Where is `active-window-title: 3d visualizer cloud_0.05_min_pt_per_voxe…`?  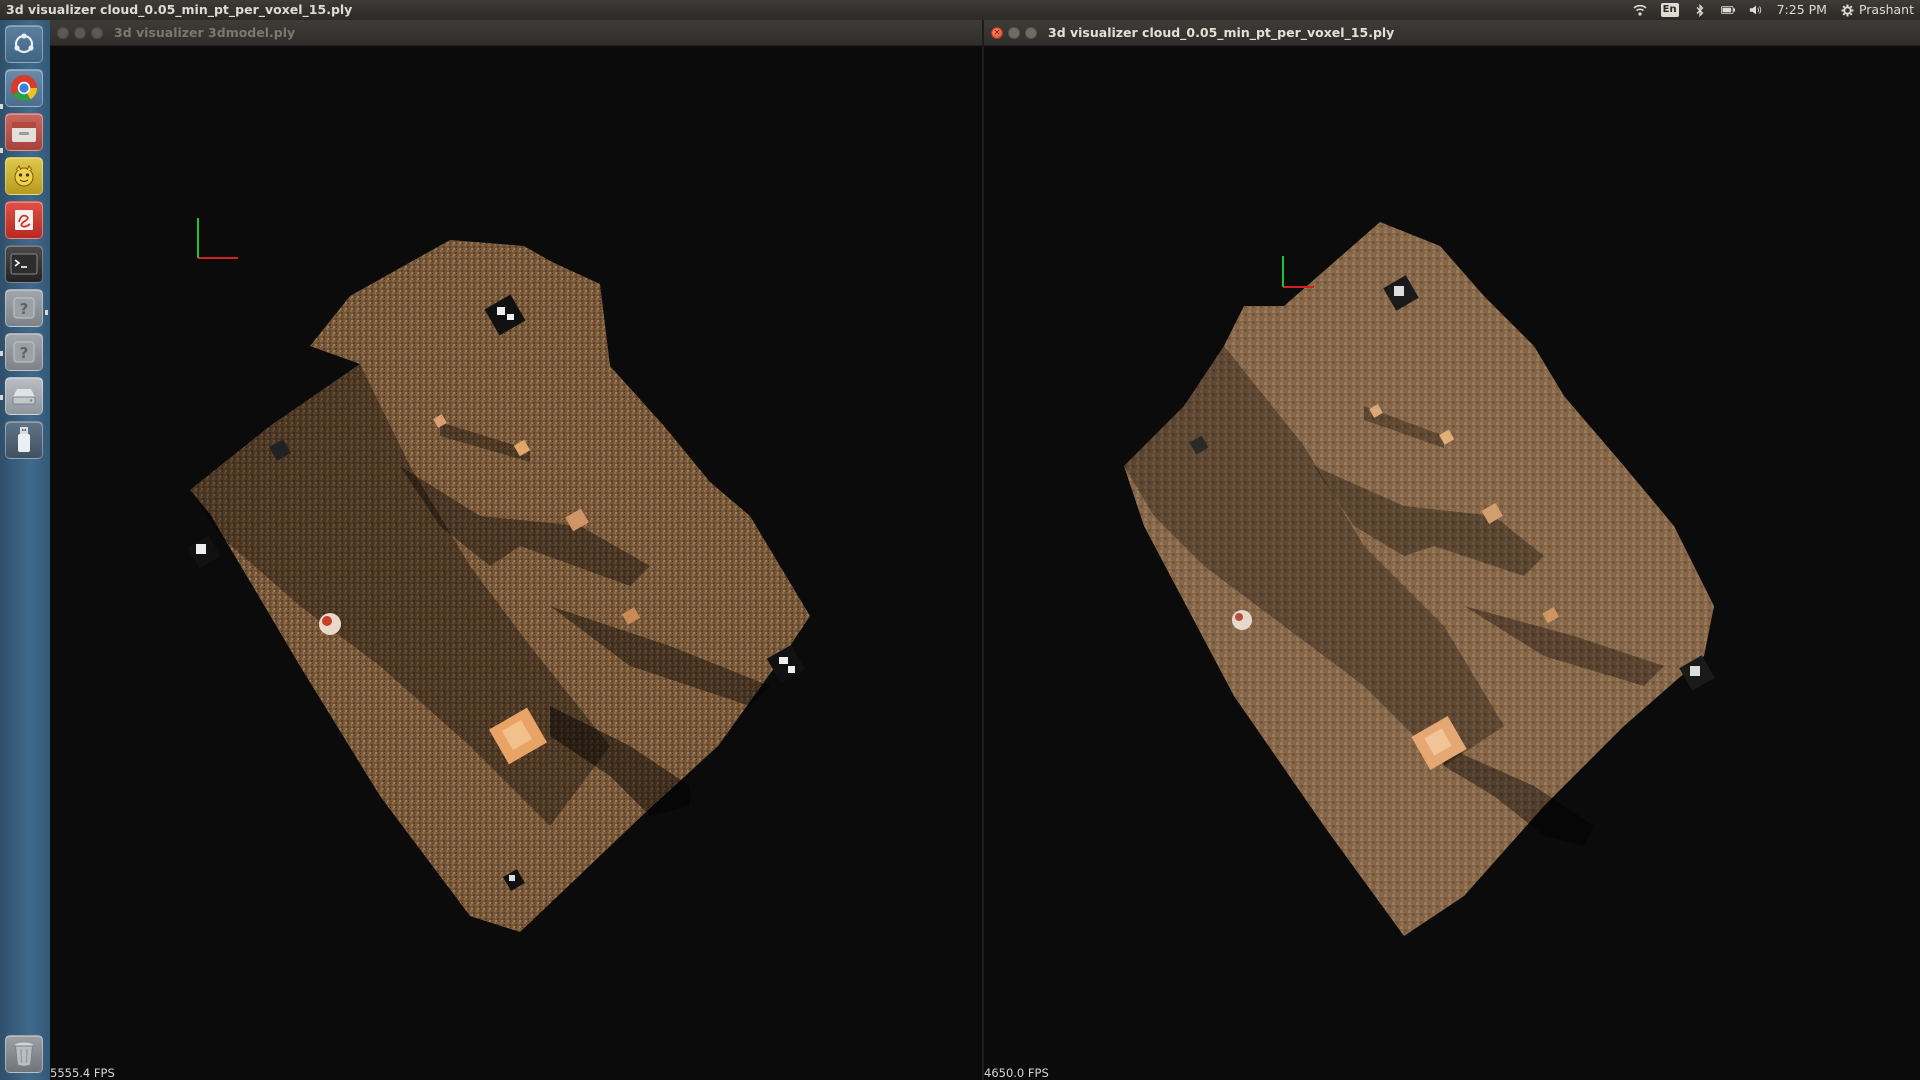
active-window-title: 3d visualizer cloud_0.05_min_pt_per_voxe… is located at coordinates (179, 9).